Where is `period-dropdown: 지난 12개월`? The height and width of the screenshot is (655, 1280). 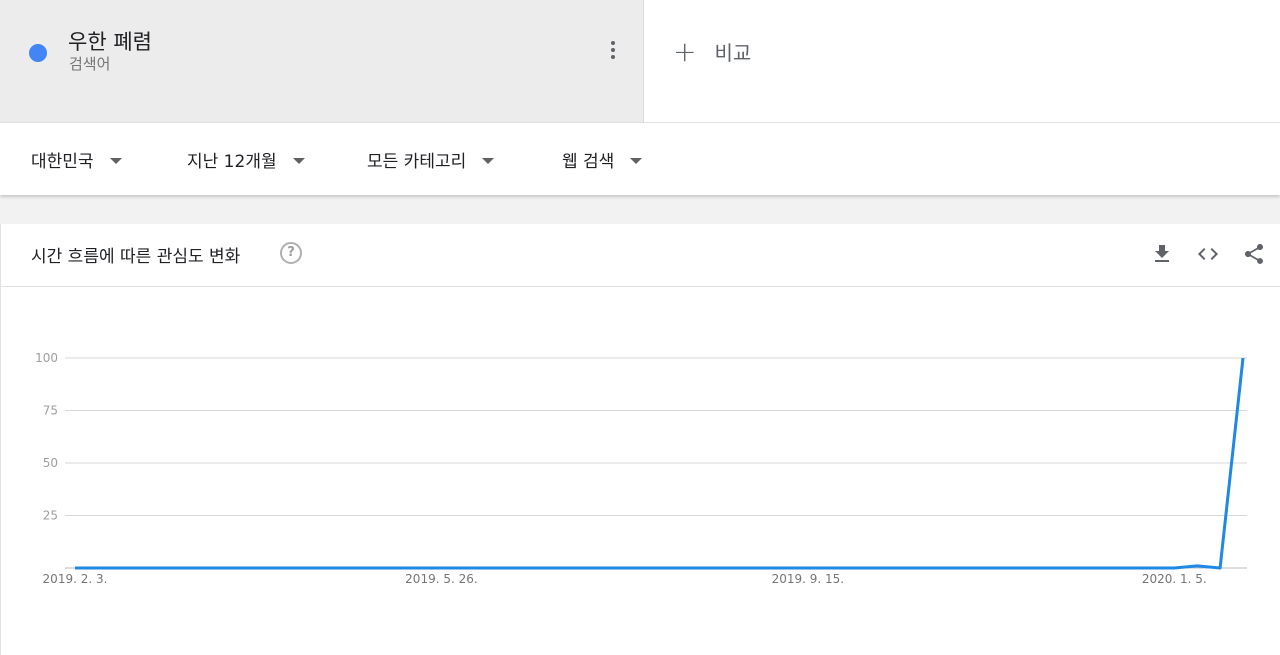 period-dropdown: 지난 12개월 is located at coordinates (246, 159).